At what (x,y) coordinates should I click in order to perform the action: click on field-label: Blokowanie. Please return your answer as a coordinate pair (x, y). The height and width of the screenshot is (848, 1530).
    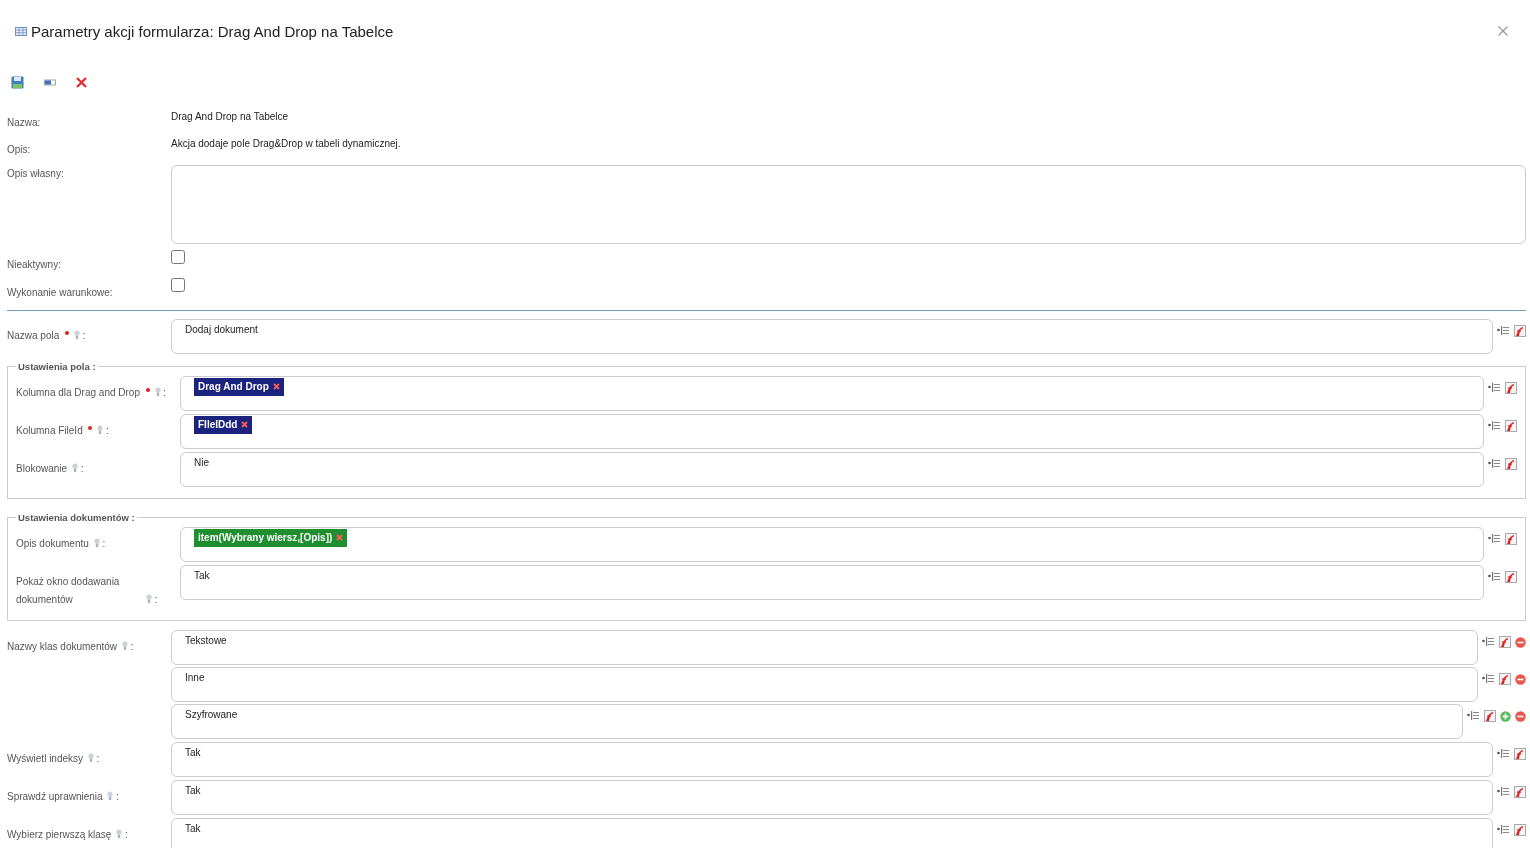
    Looking at the image, I should click on (42, 469).